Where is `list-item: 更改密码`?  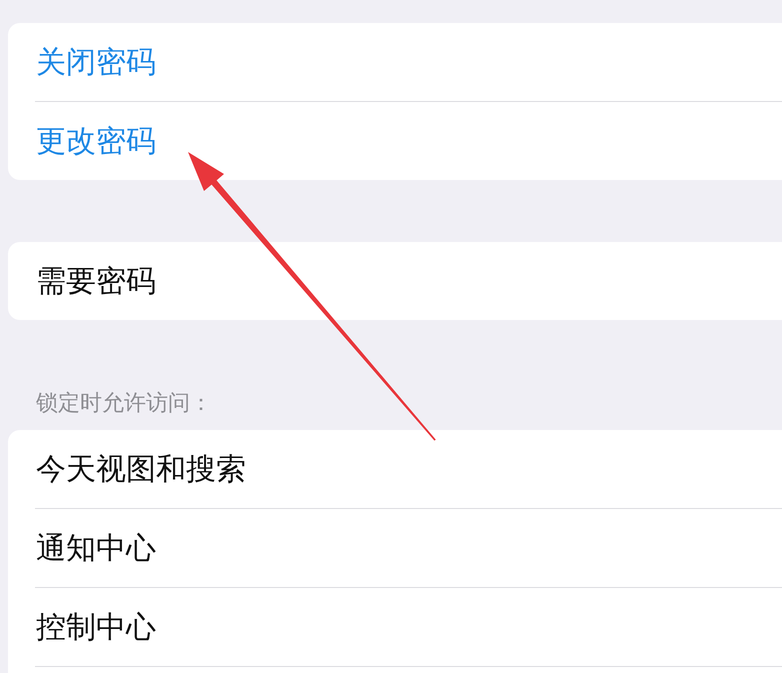
list-item: 更改密码 is located at coordinates (395, 141).